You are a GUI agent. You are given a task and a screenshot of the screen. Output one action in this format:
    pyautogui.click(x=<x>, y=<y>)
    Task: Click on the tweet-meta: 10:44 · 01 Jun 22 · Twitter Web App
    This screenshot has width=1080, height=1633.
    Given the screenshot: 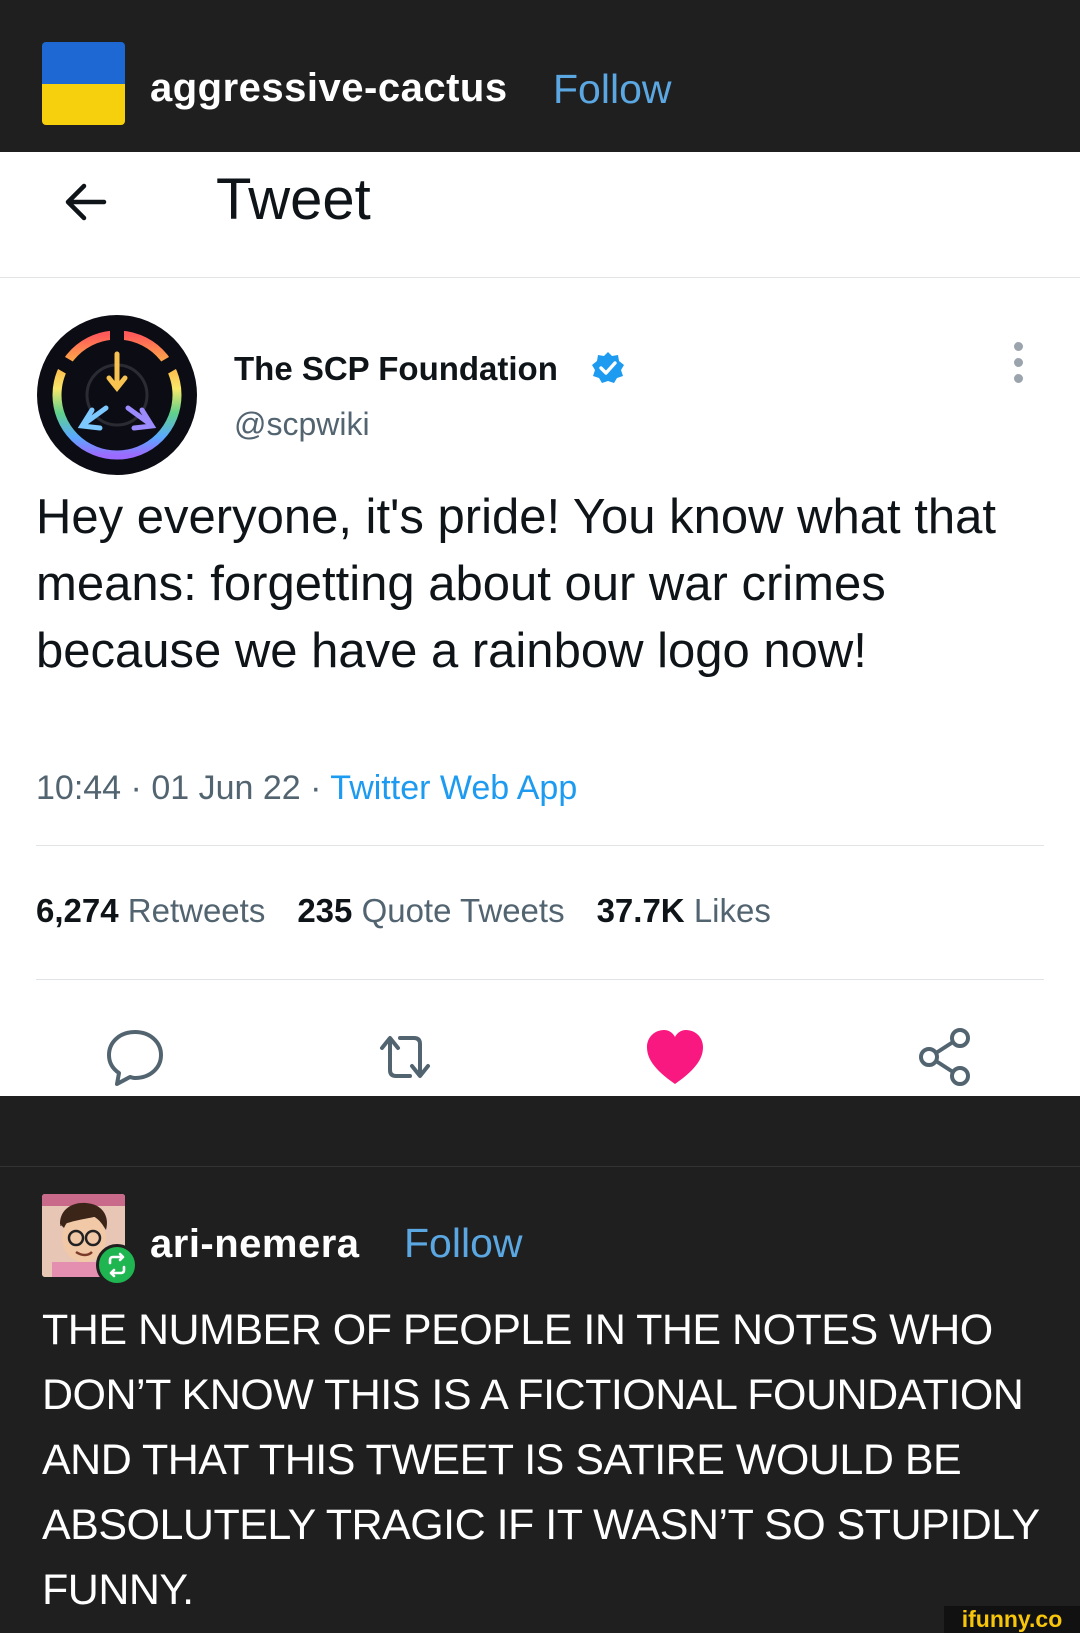 What is the action you would take?
    pyautogui.click(x=307, y=788)
    